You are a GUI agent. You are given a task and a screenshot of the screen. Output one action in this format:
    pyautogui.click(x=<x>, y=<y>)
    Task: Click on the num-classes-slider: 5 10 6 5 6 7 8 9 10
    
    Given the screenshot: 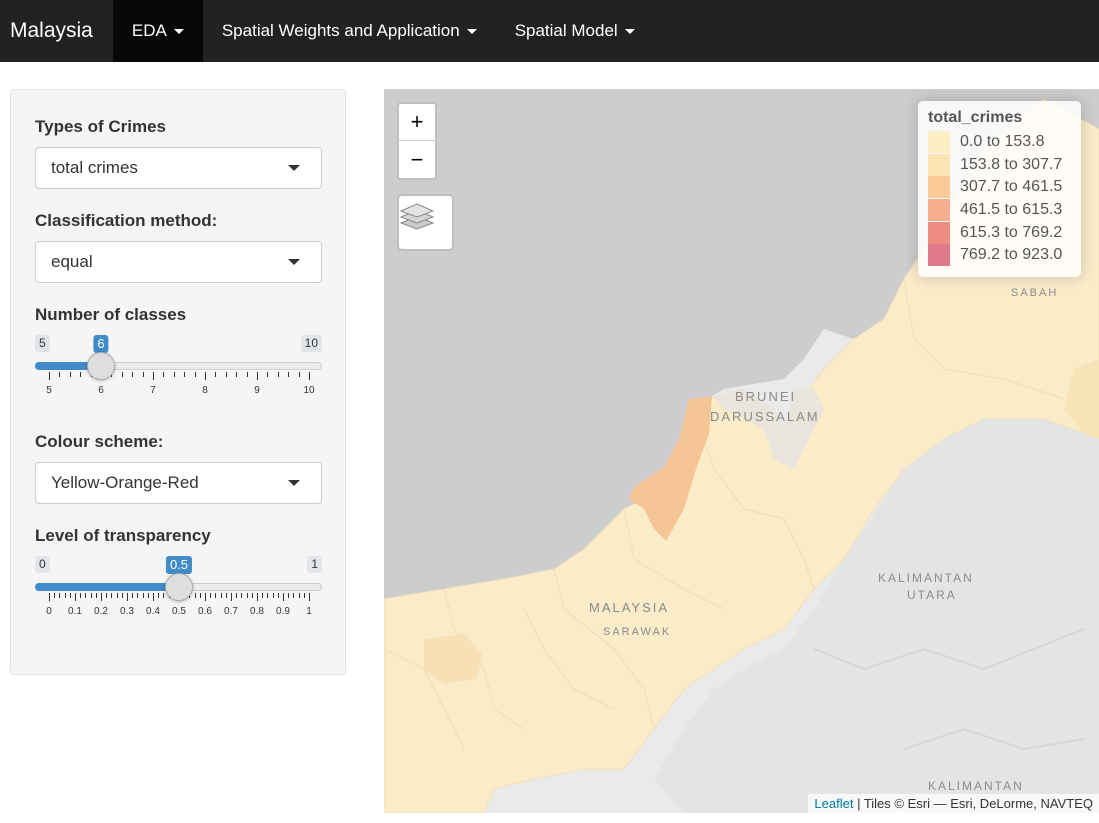 What is the action you would take?
    pyautogui.click(x=178, y=371)
    